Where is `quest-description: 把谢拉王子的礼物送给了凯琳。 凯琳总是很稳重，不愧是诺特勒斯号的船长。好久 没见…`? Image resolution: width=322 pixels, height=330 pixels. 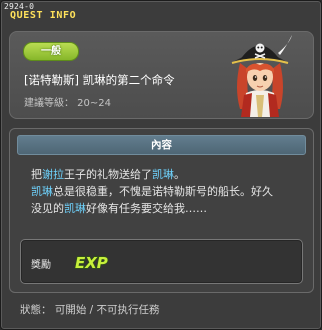 quest-description: 把谢拉王子的礼物送给了凯琳。 凯琳总是很稳重，不愧是诺特勒斯号的船长。好久 没见… is located at coordinates (171, 191).